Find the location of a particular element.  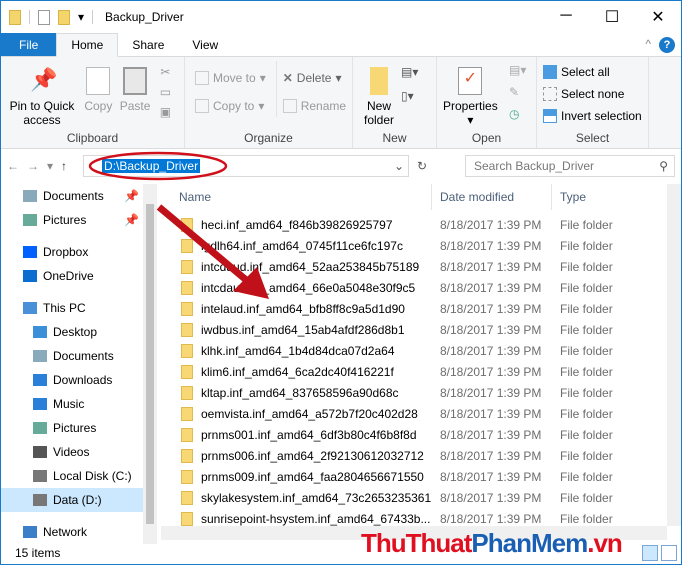

easy-access-icon: ▯▾ is located at coordinates (407, 96).